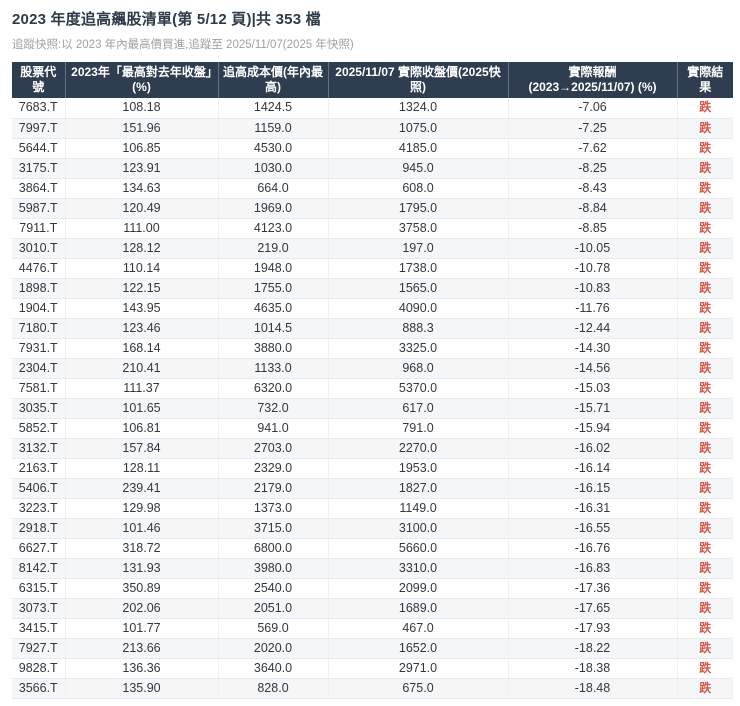  I want to click on cell-cost_price: 6800.0, so click(273, 548).